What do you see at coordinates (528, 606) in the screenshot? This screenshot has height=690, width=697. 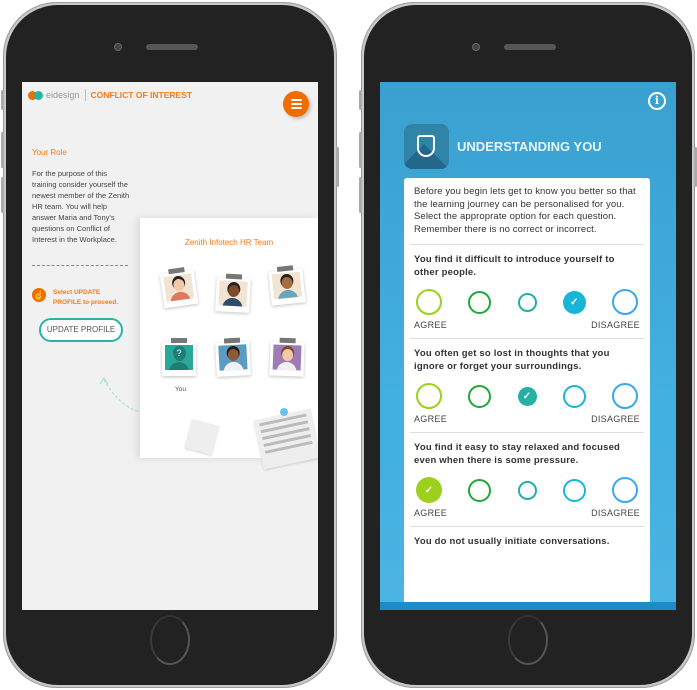 I see `bottom-bar` at bounding box center [528, 606].